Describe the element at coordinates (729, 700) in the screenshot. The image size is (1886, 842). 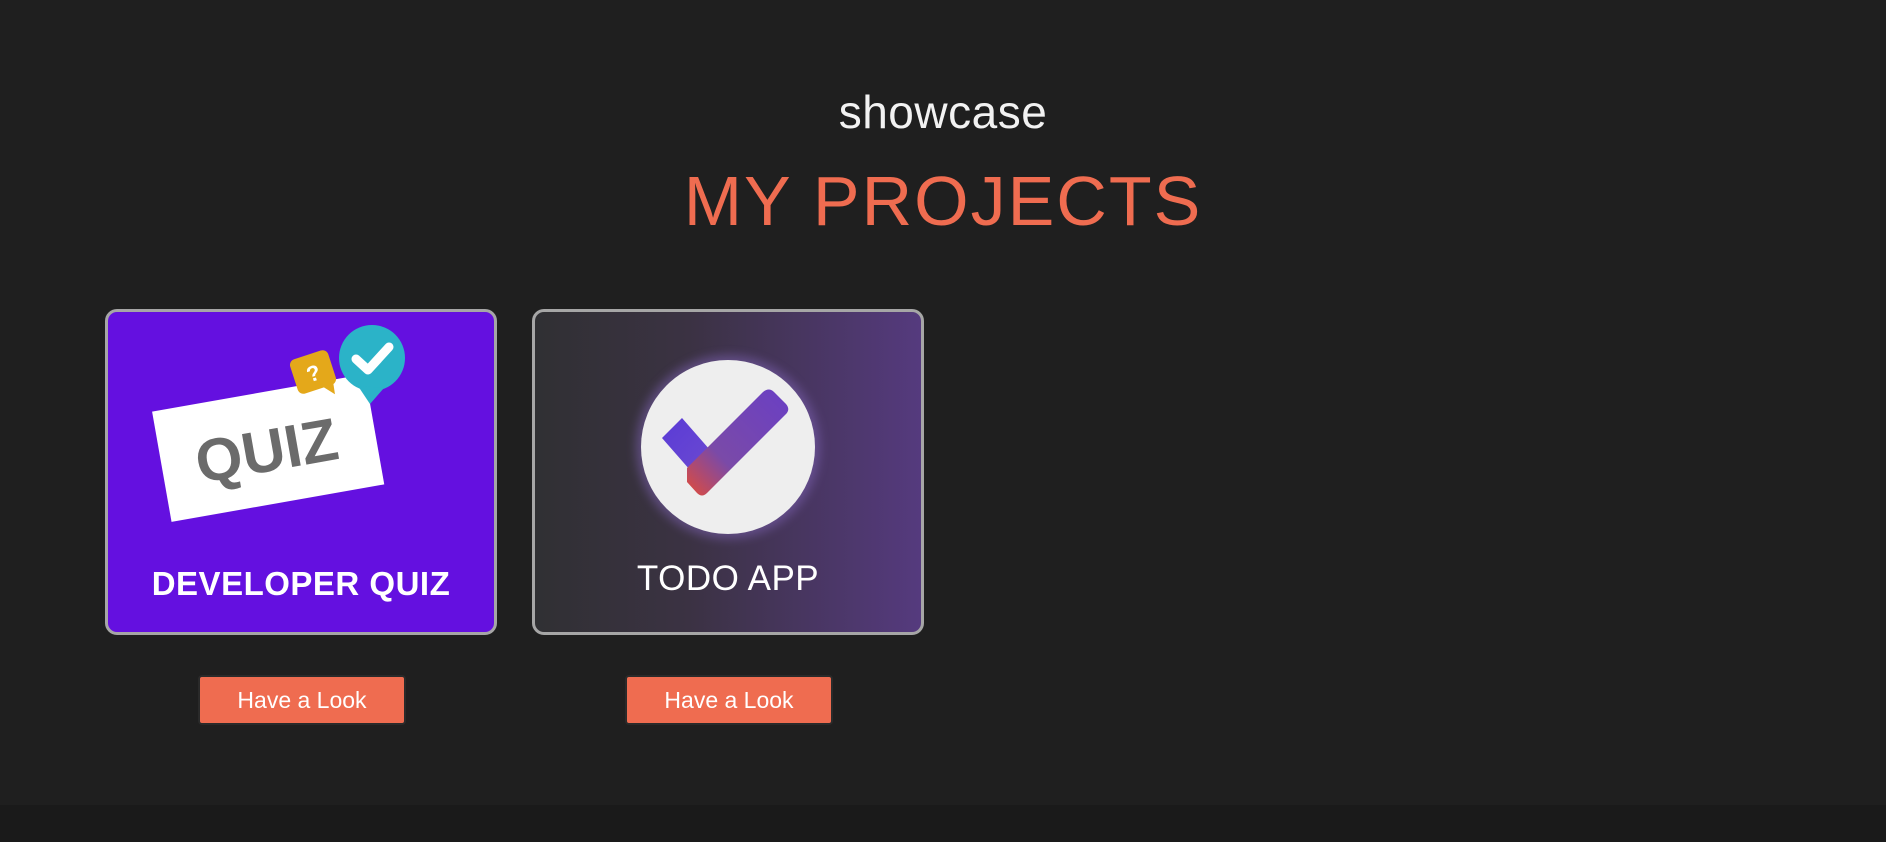
I see `have-a-look-button-todo: Have a Look` at that location.